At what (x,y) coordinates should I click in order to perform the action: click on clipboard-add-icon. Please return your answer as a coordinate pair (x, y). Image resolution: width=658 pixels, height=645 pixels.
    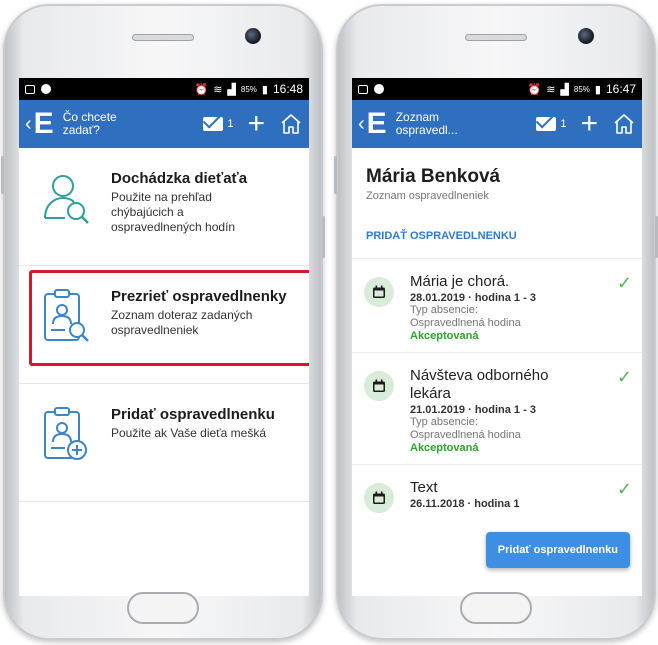
    Looking at the image, I should click on (65, 433).